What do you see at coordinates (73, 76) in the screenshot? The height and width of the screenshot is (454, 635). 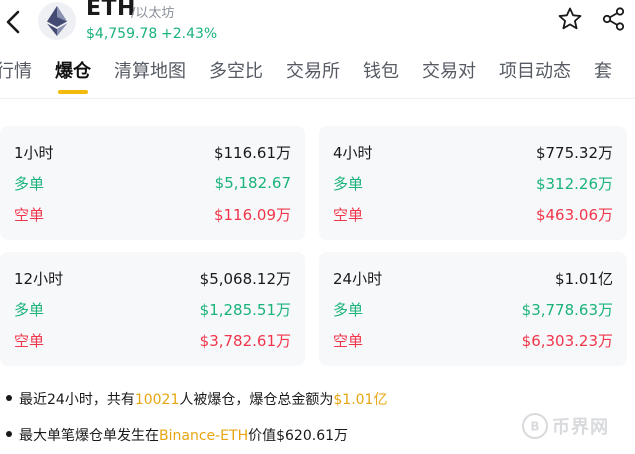 I see `tab-liquidation: 爆仓` at bounding box center [73, 76].